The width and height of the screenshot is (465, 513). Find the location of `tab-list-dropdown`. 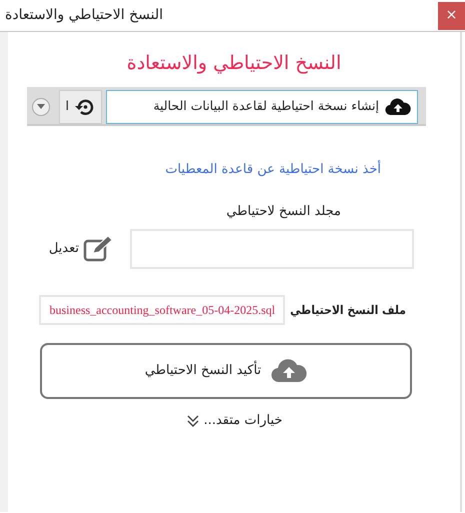

tab-list-dropdown is located at coordinates (41, 107).